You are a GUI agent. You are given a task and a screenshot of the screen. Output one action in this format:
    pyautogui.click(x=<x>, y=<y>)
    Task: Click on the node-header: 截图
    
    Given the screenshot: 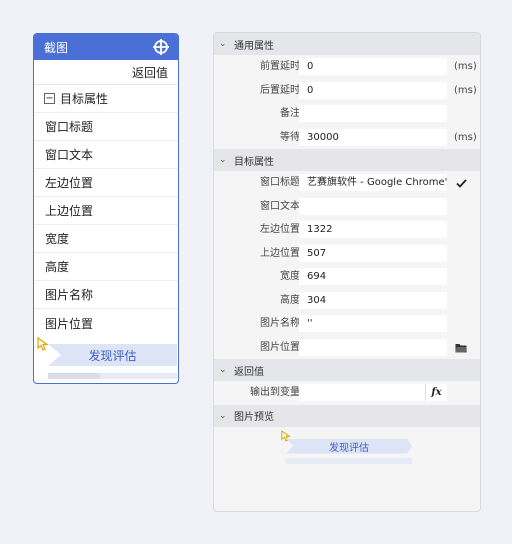 What is the action you would take?
    pyautogui.click(x=106, y=47)
    